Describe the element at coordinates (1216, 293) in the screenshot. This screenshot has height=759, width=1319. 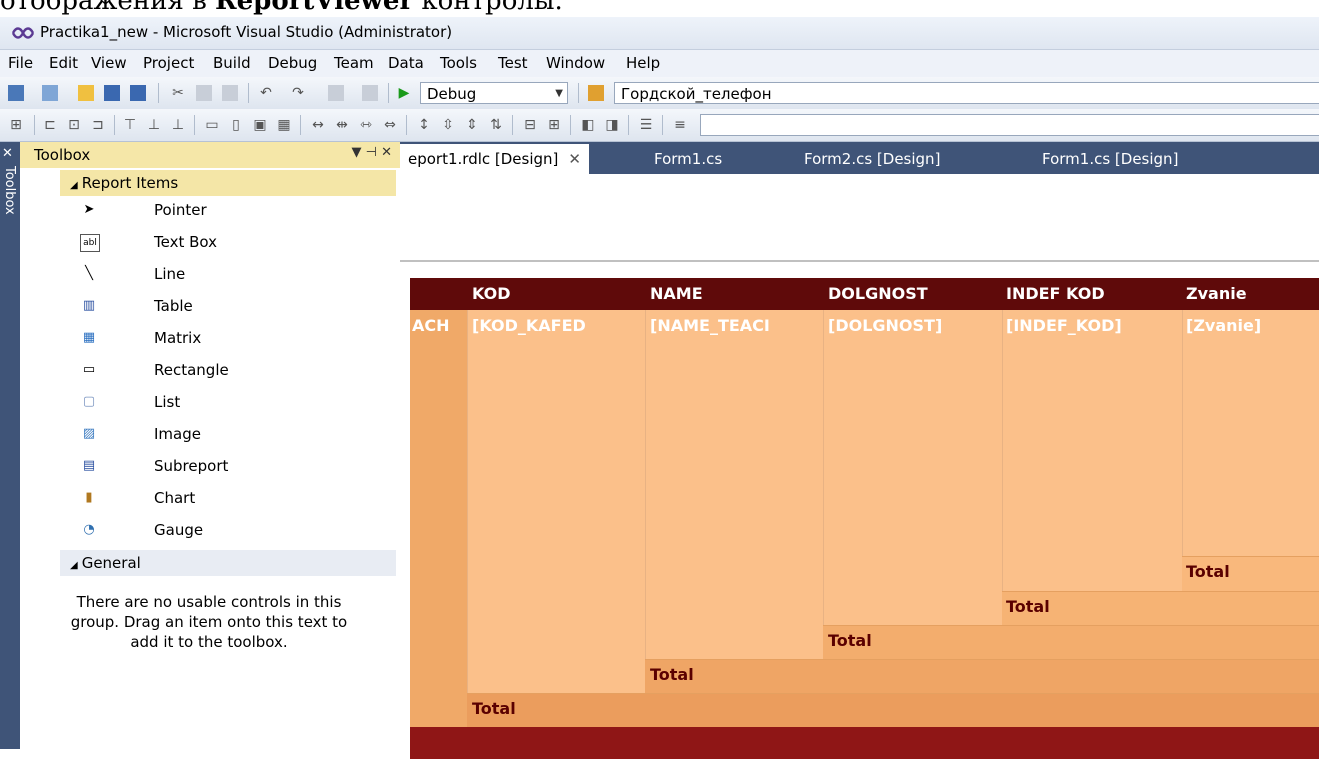
I see `header-zvanie: Zvanie` at that location.